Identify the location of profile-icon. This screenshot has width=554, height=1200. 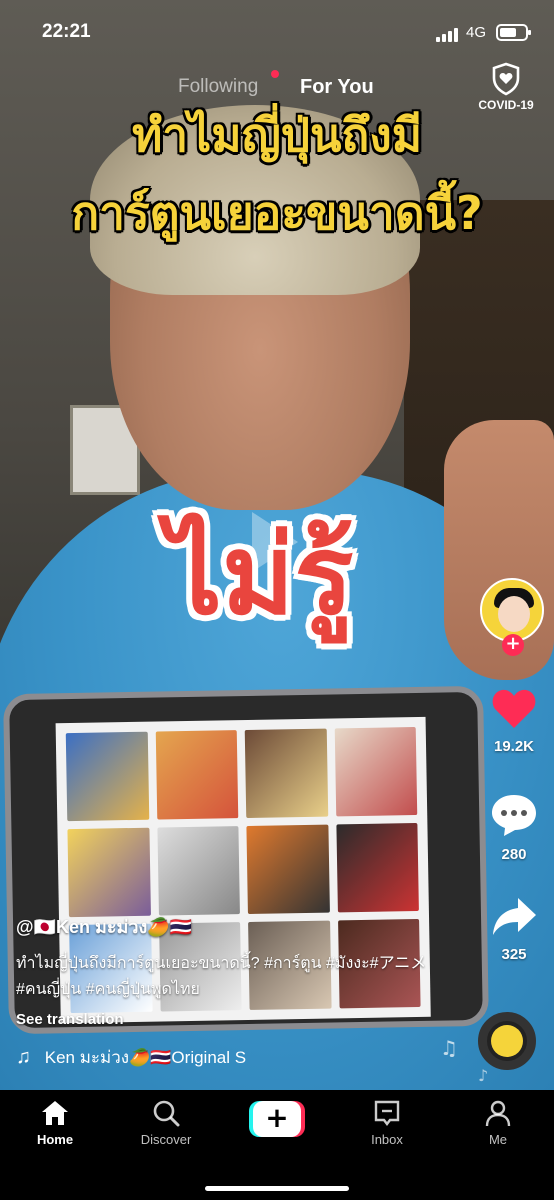
(498, 1113).